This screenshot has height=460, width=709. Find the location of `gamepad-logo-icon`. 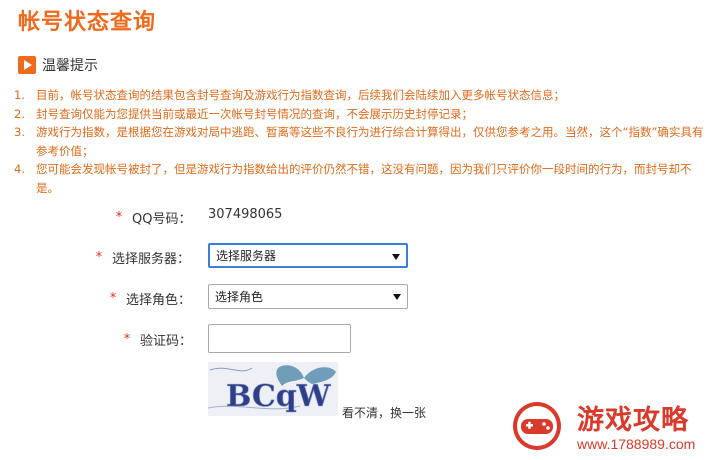

gamepad-logo-icon is located at coordinates (537, 426).